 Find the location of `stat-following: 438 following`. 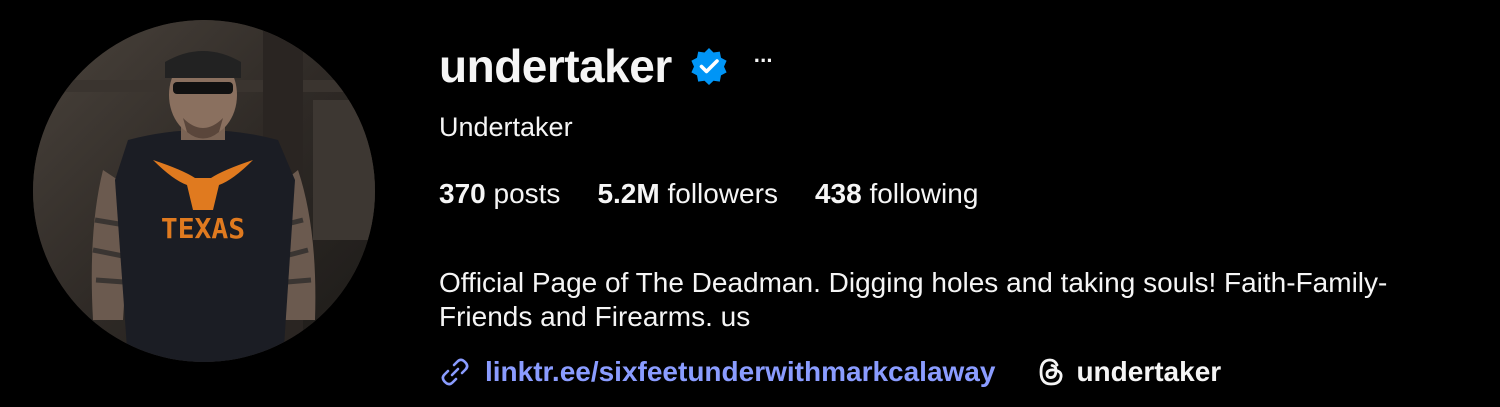

stat-following: 438 following is located at coordinates (896, 194).